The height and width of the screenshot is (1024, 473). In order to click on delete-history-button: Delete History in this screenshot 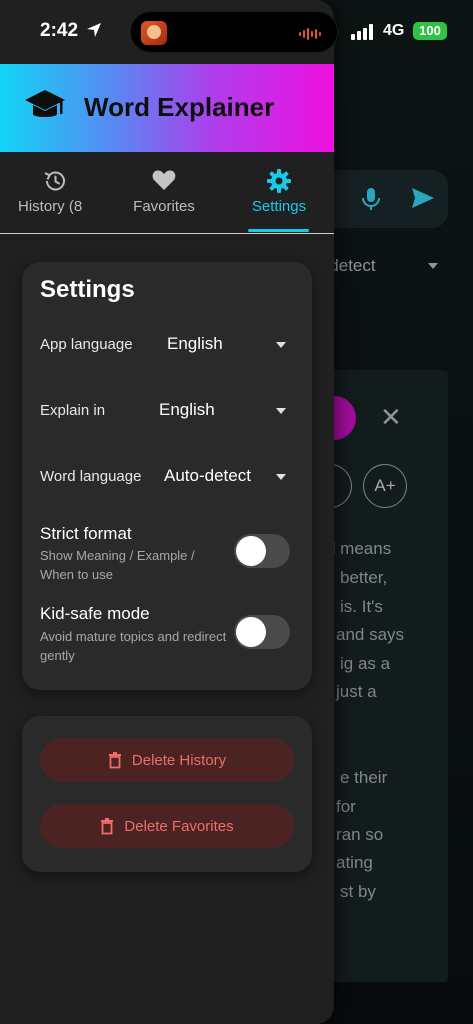, I will do `click(167, 760)`.